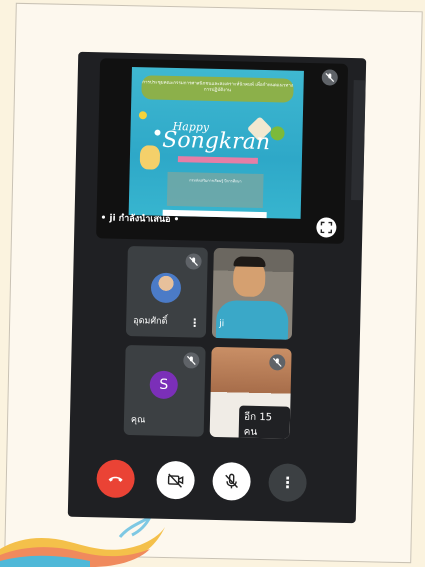  I want to click on fullscreen-button, so click(326, 227).